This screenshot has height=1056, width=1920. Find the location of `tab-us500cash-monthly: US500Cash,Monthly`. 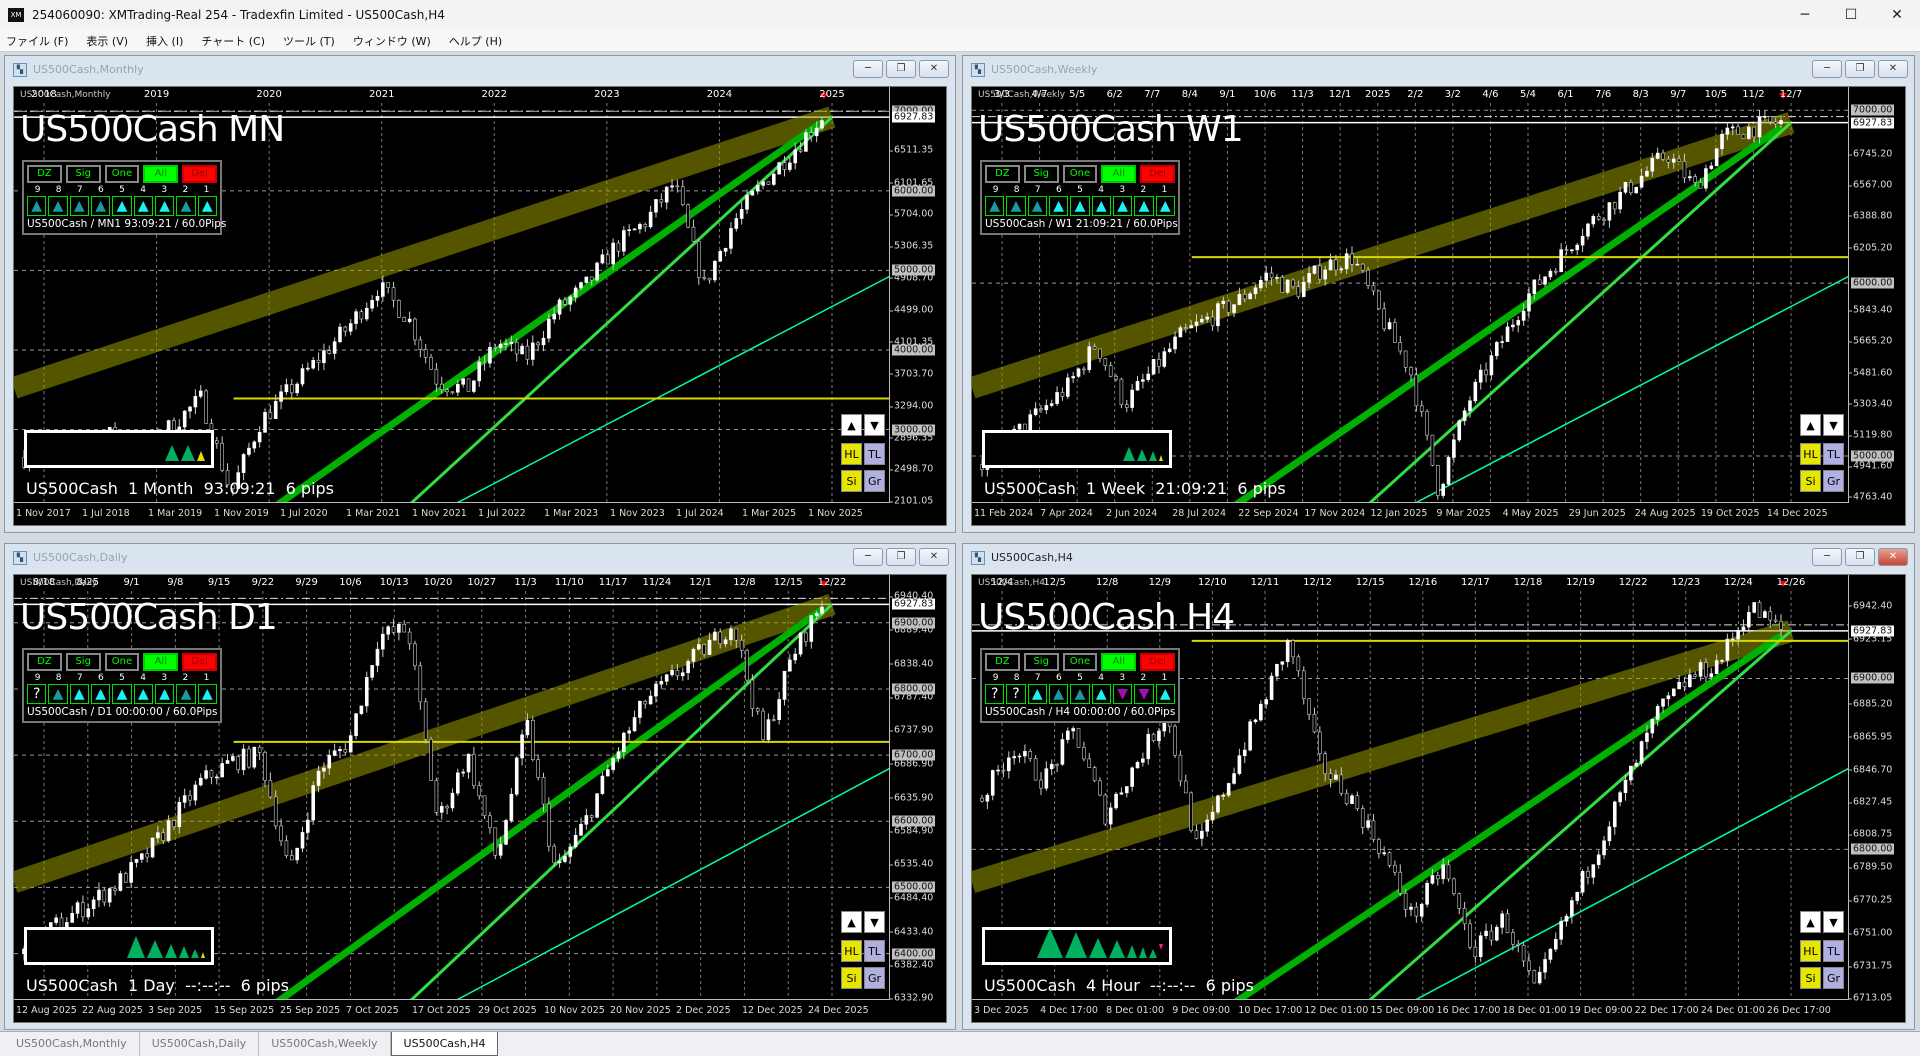

tab-us500cash-monthly: US500Cash,Monthly is located at coordinates (72, 1044).